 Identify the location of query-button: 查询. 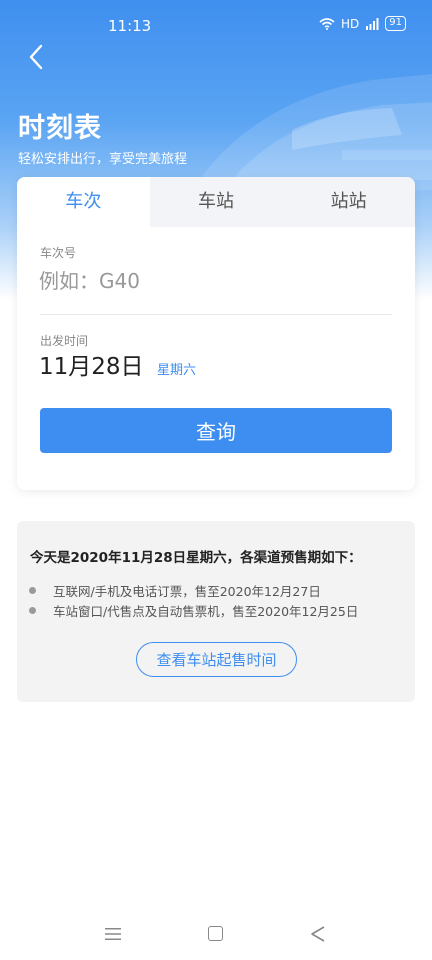
(216, 430).